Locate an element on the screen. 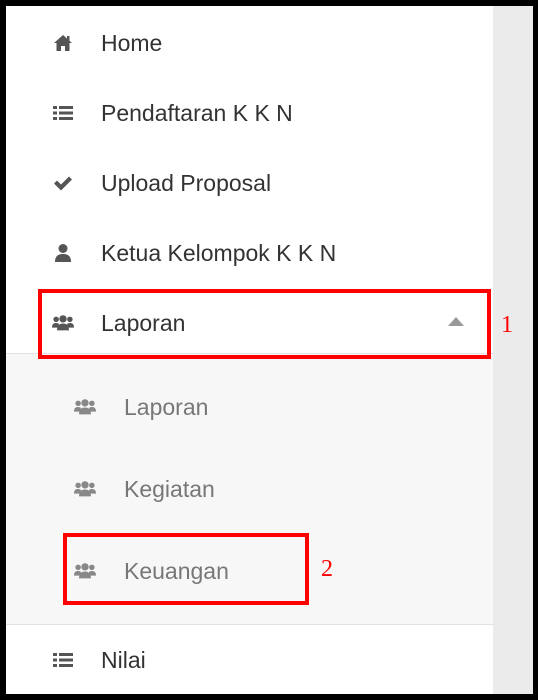 This screenshot has height=700, width=538. sidebar-item-ketua-kelompok: Ketua Kelompok K K N is located at coordinates (249, 253).